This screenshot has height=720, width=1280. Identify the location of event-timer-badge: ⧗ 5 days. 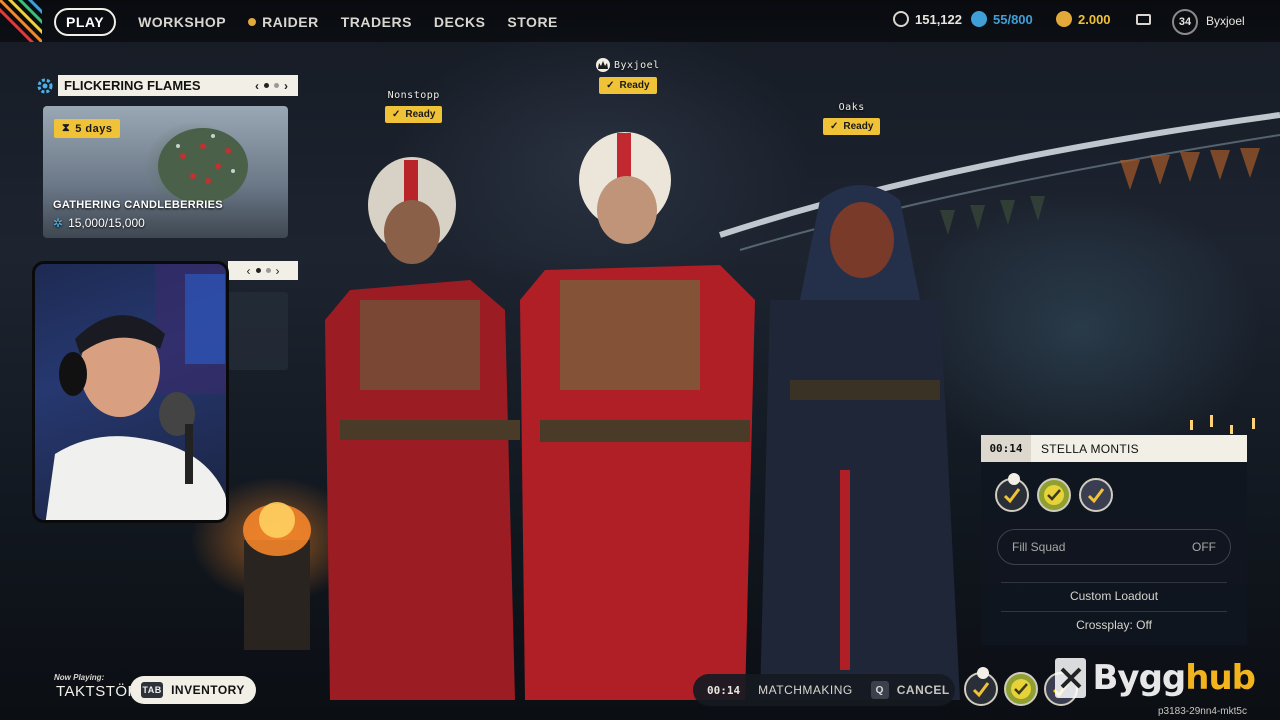
(87, 128).